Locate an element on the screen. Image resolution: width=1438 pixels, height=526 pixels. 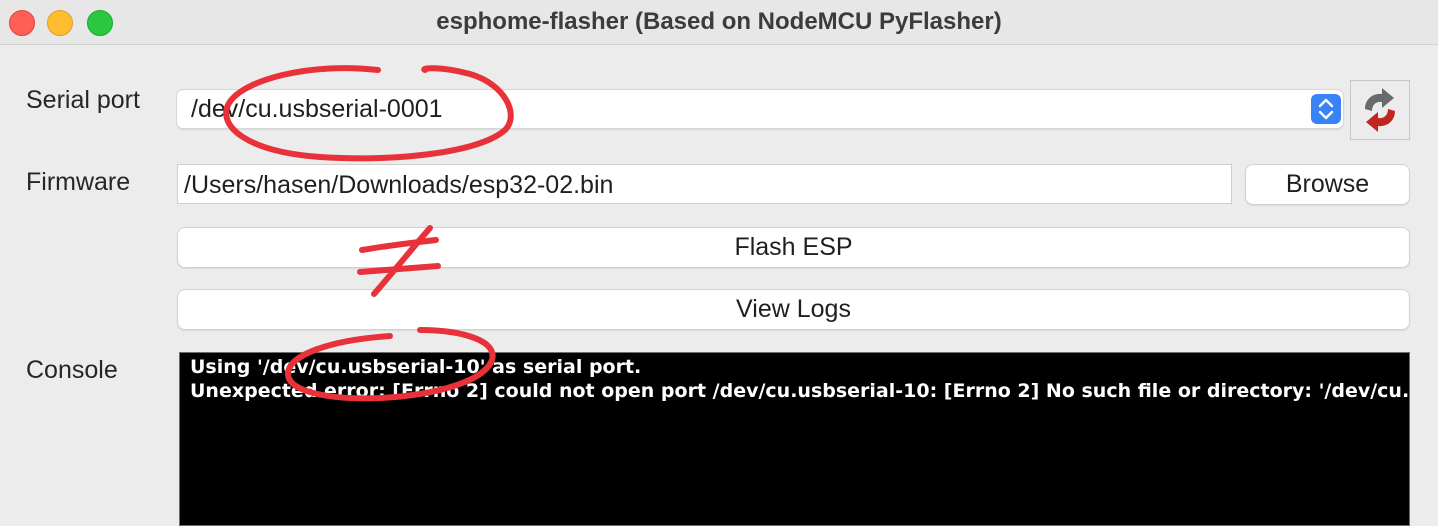
firmware-path-field: /Users/hasen/Downloads/esp32-02.bin is located at coordinates (704, 184).